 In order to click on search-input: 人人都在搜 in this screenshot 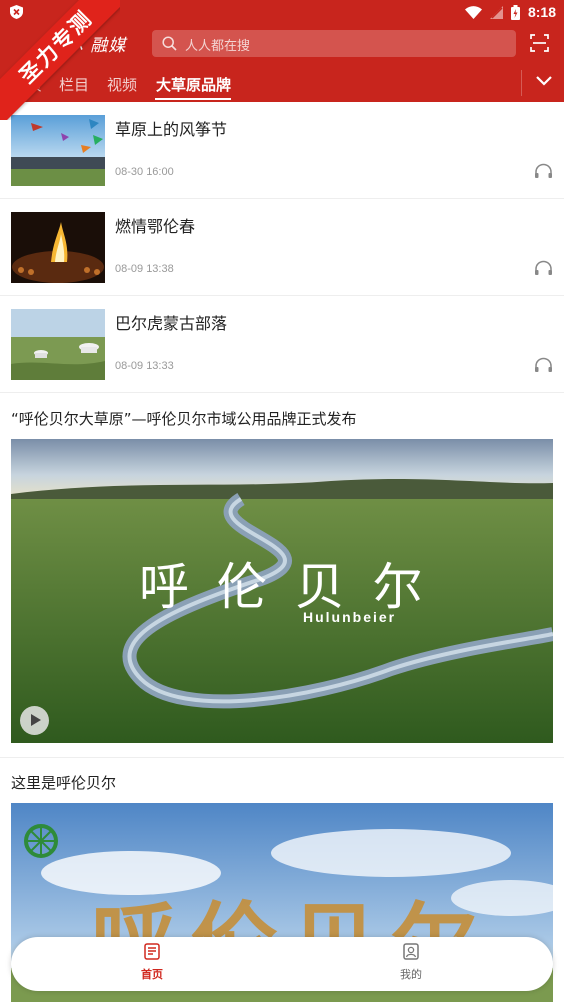, I will do `click(334, 43)`.